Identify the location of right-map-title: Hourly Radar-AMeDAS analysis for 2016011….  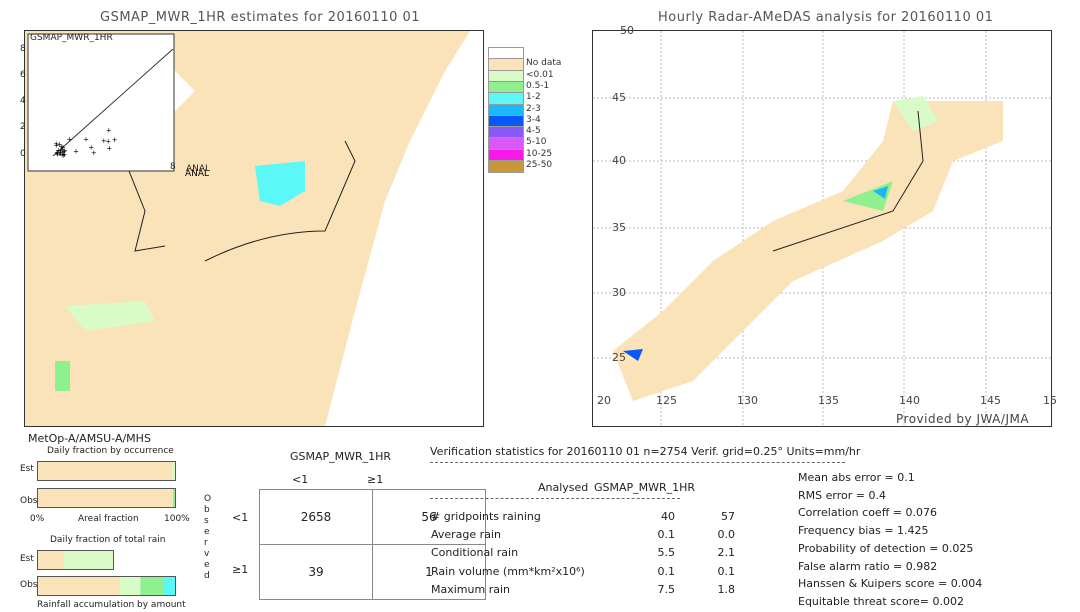
(825, 17).